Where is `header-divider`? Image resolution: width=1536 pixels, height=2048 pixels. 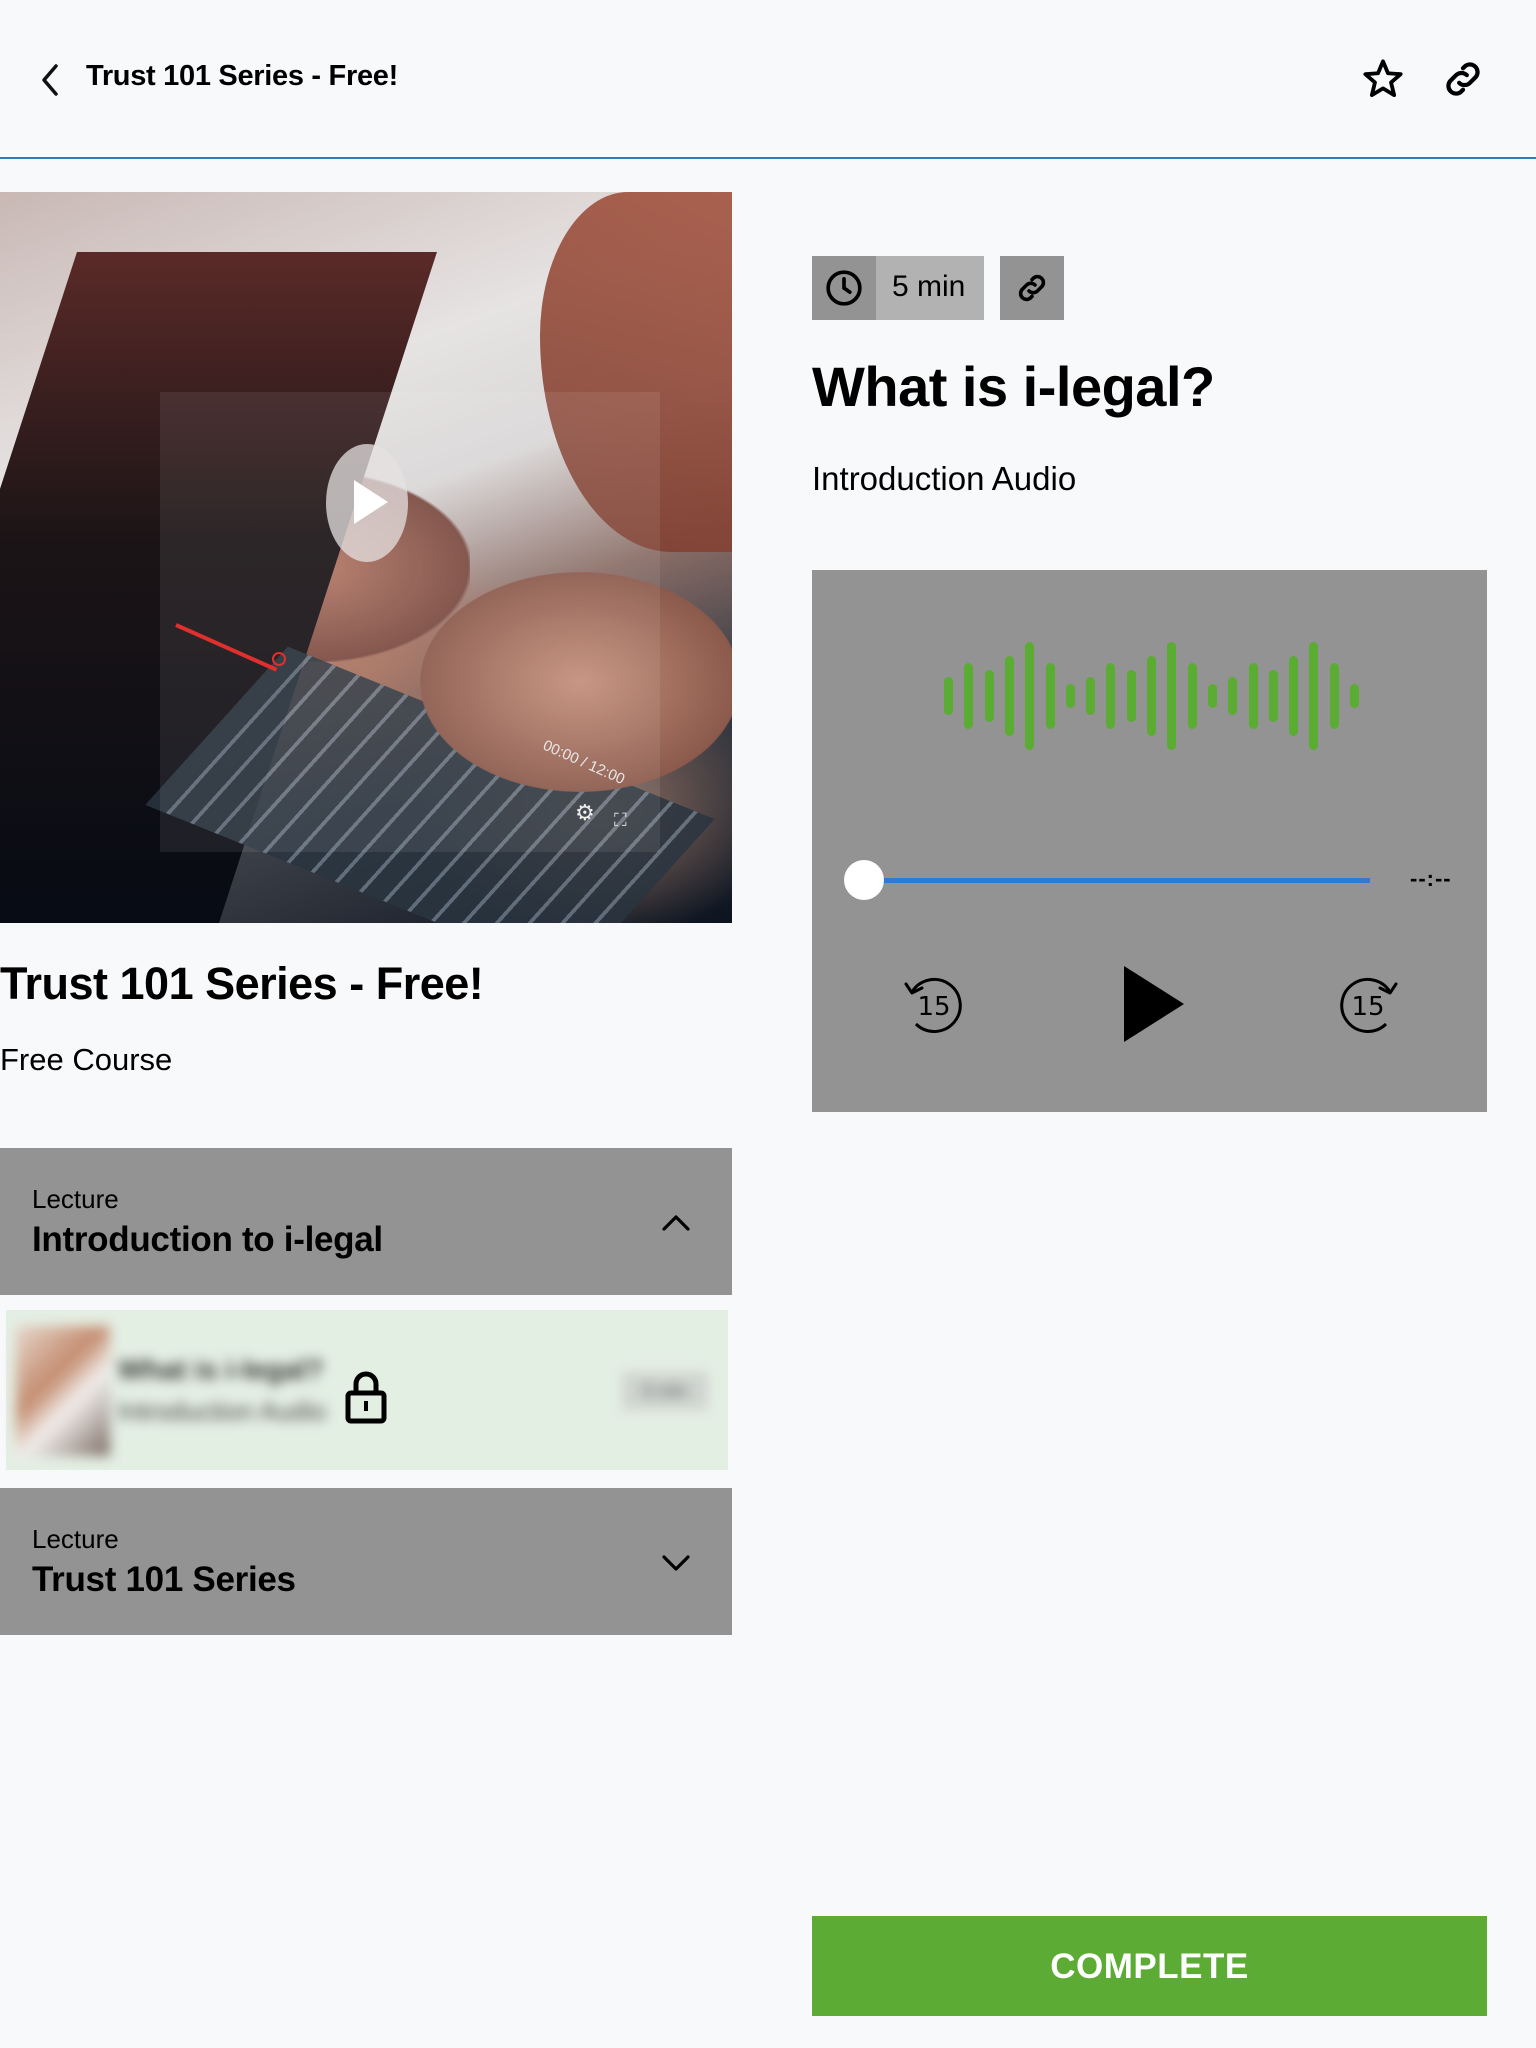
header-divider is located at coordinates (768, 158).